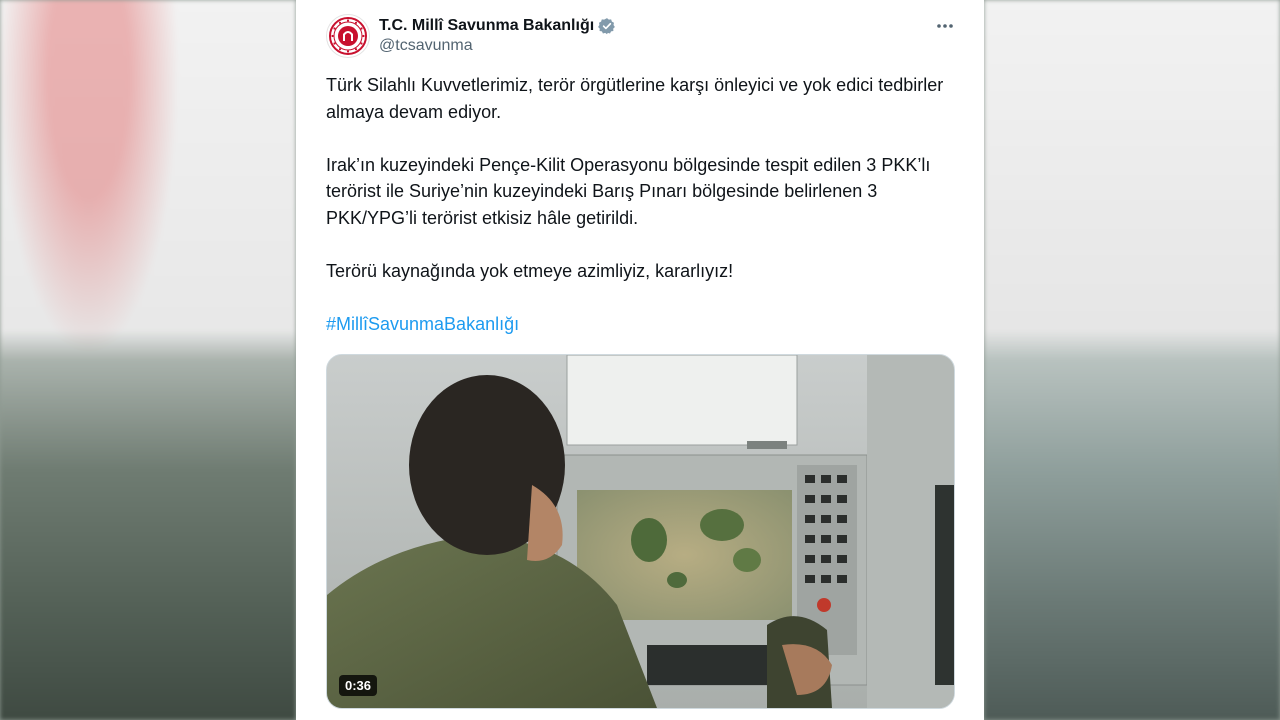  What do you see at coordinates (607, 26) in the screenshot?
I see `verified-badge-icon` at bounding box center [607, 26].